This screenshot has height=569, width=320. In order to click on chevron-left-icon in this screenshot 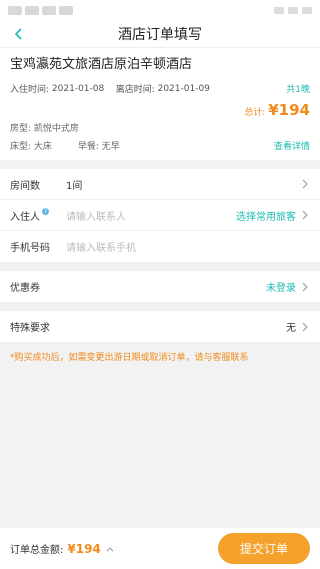, I will do `click(18, 34)`.